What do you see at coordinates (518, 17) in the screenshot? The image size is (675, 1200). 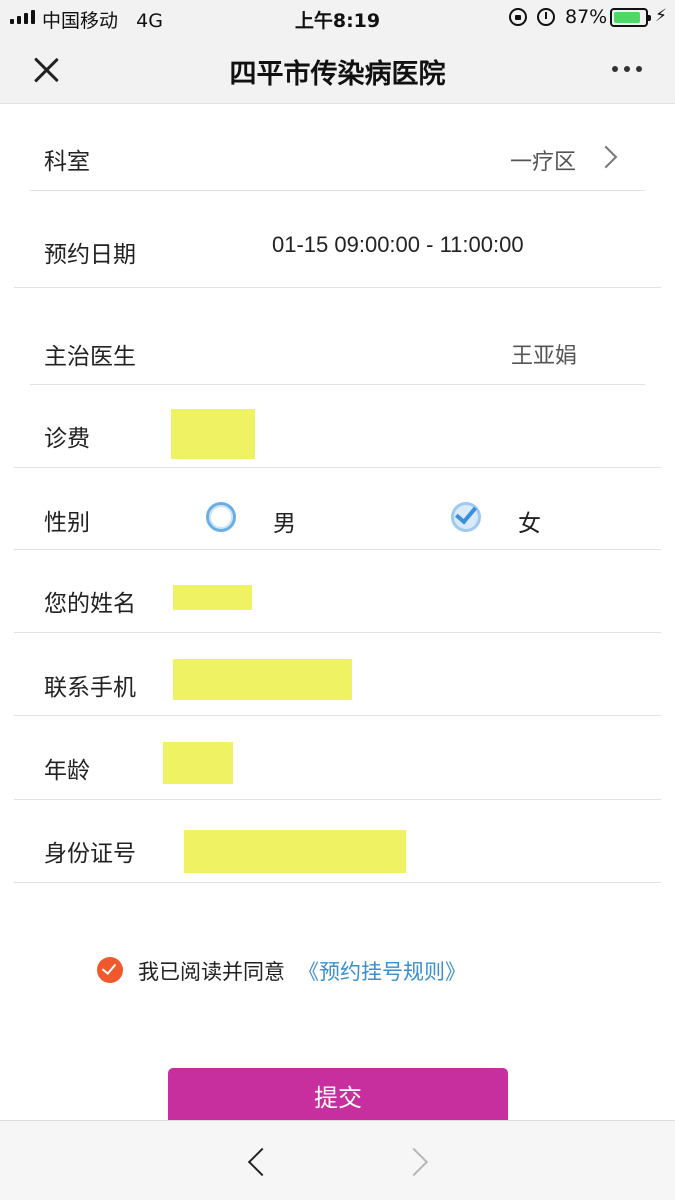 I see `lock-rotation-icon` at bounding box center [518, 17].